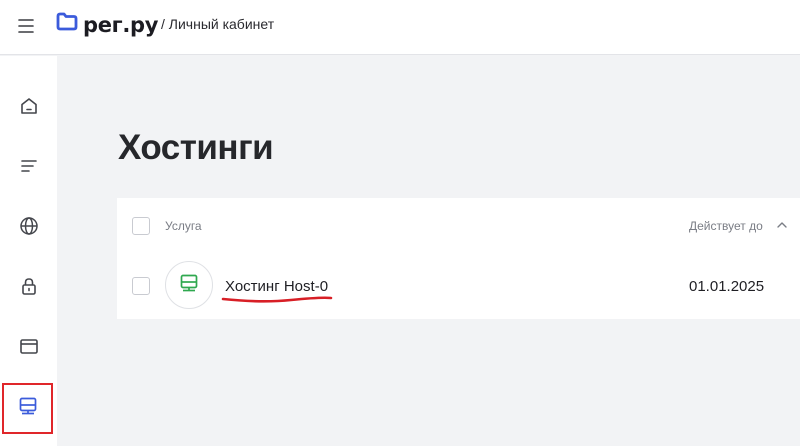  What do you see at coordinates (27, 26) in the screenshot?
I see `menu-icon` at bounding box center [27, 26].